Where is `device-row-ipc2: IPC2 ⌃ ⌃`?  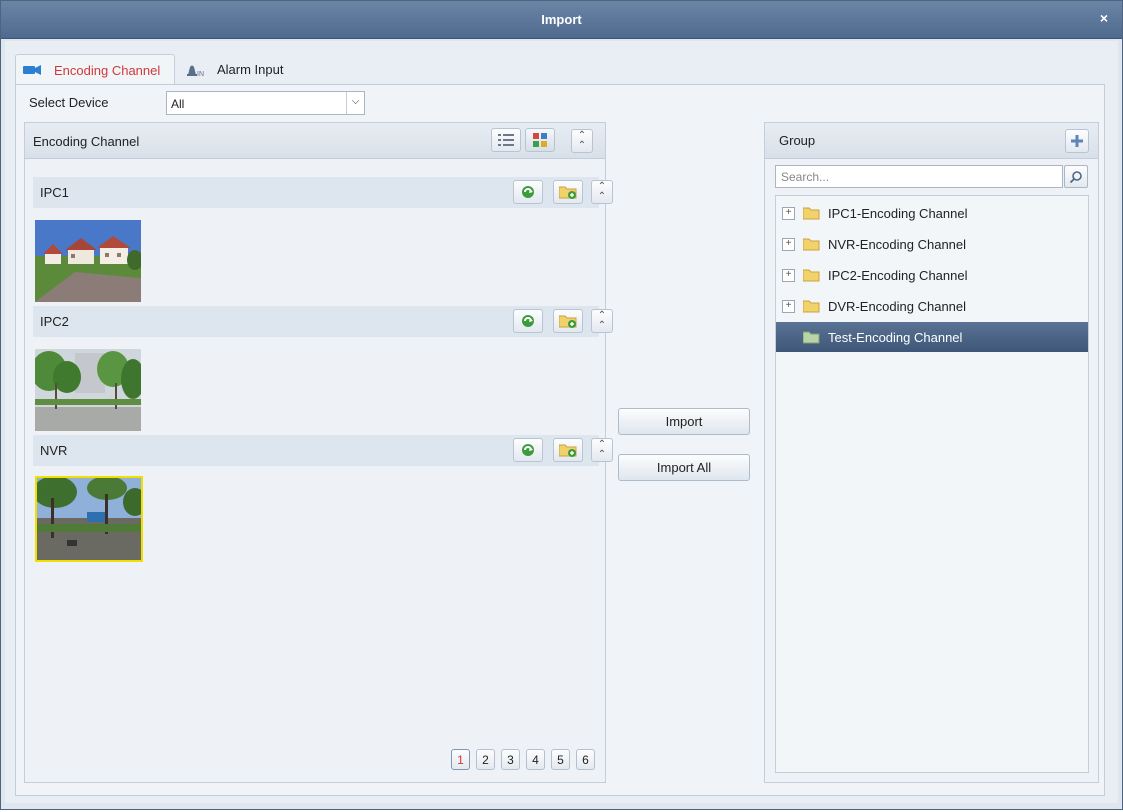
device-row-ipc2: IPC2 ⌃ ⌃ is located at coordinates (323, 321).